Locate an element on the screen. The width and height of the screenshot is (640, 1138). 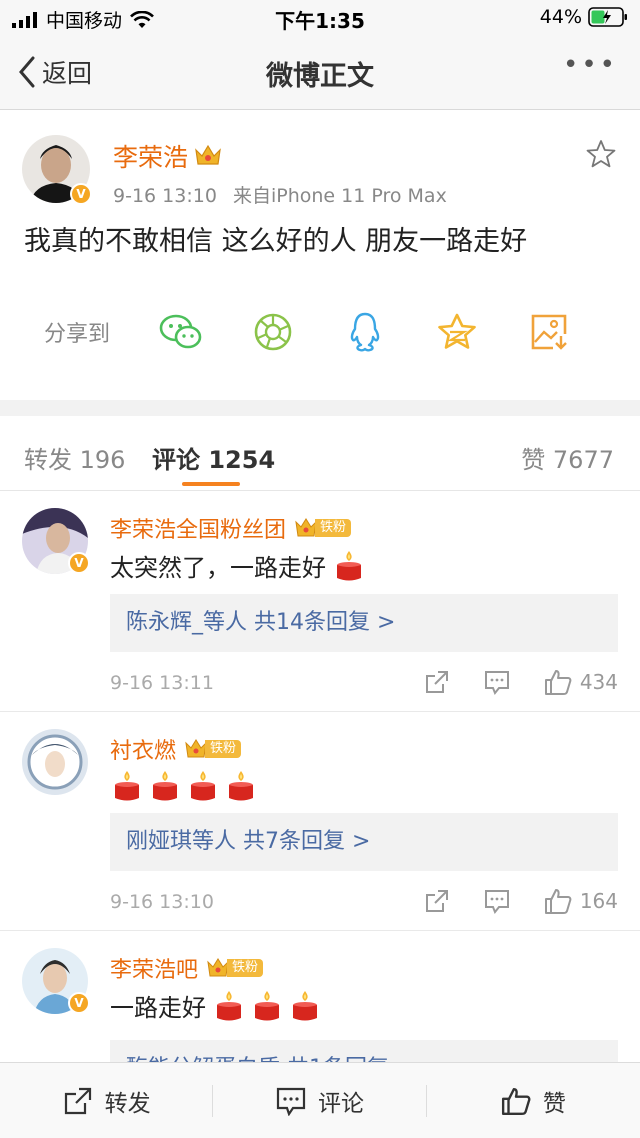
tab-repost: 转发 196 is located at coordinates (74, 457).